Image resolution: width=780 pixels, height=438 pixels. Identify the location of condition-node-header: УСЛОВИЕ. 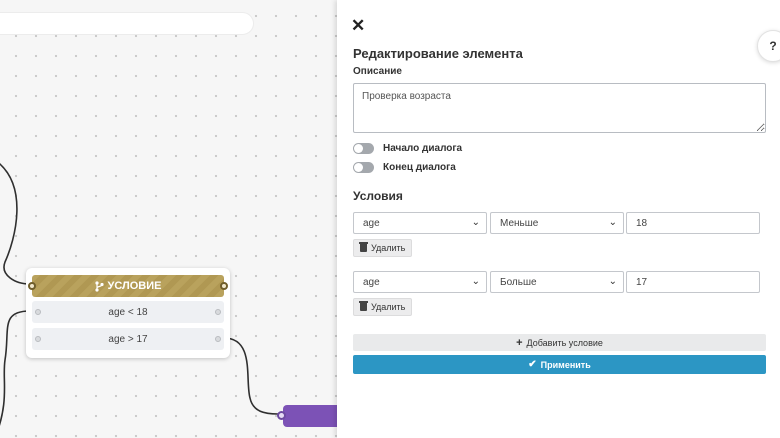
(128, 286).